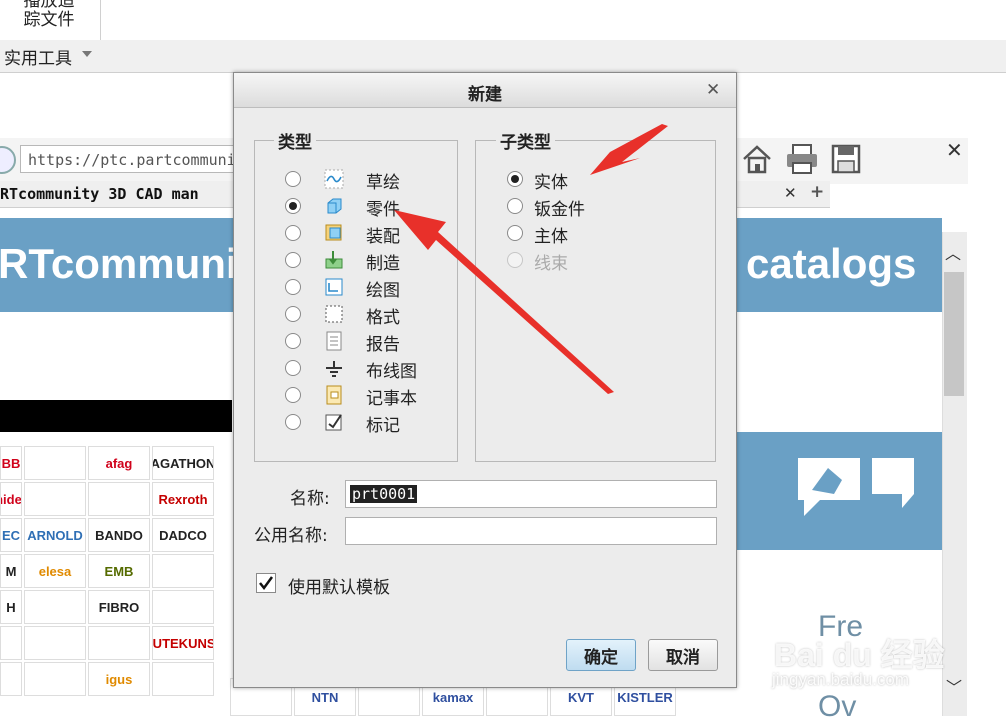 The height and width of the screenshot is (724, 1006). What do you see at coordinates (629, 149) in the screenshot?
I see `arrow-to-subtype-solid` at bounding box center [629, 149].